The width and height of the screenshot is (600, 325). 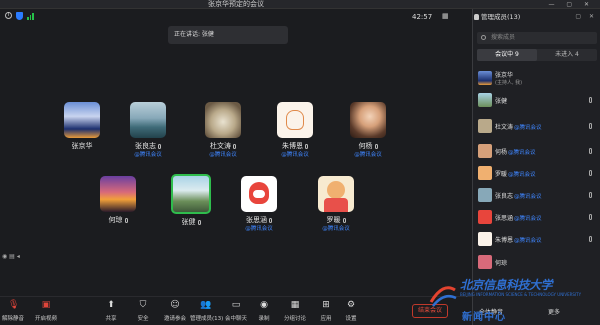 I want to click on gear-icon: ⚙, so click(x=351, y=305).